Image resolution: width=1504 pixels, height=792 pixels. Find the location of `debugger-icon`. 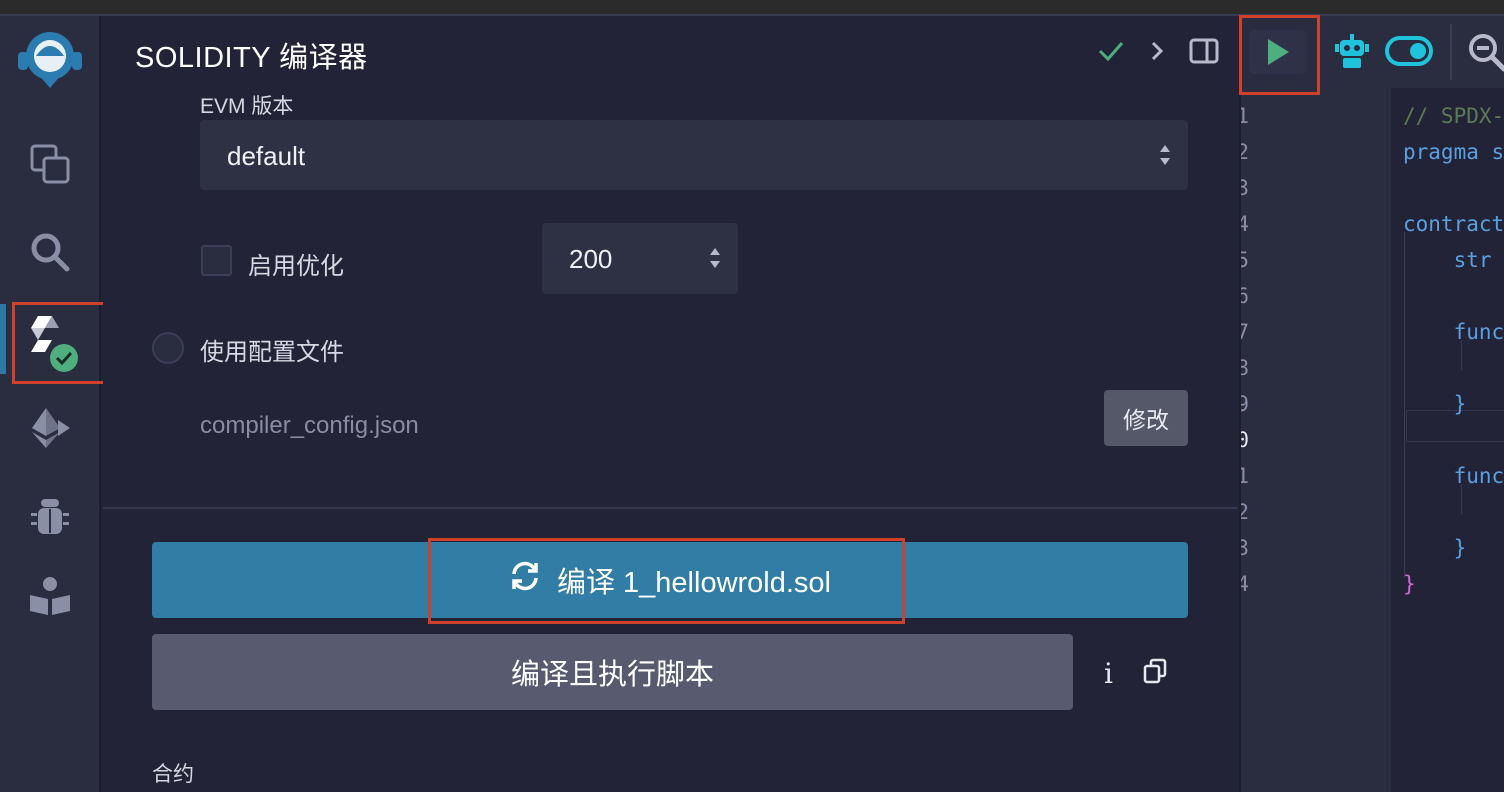

debugger-icon is located at coordinates (50, 516).